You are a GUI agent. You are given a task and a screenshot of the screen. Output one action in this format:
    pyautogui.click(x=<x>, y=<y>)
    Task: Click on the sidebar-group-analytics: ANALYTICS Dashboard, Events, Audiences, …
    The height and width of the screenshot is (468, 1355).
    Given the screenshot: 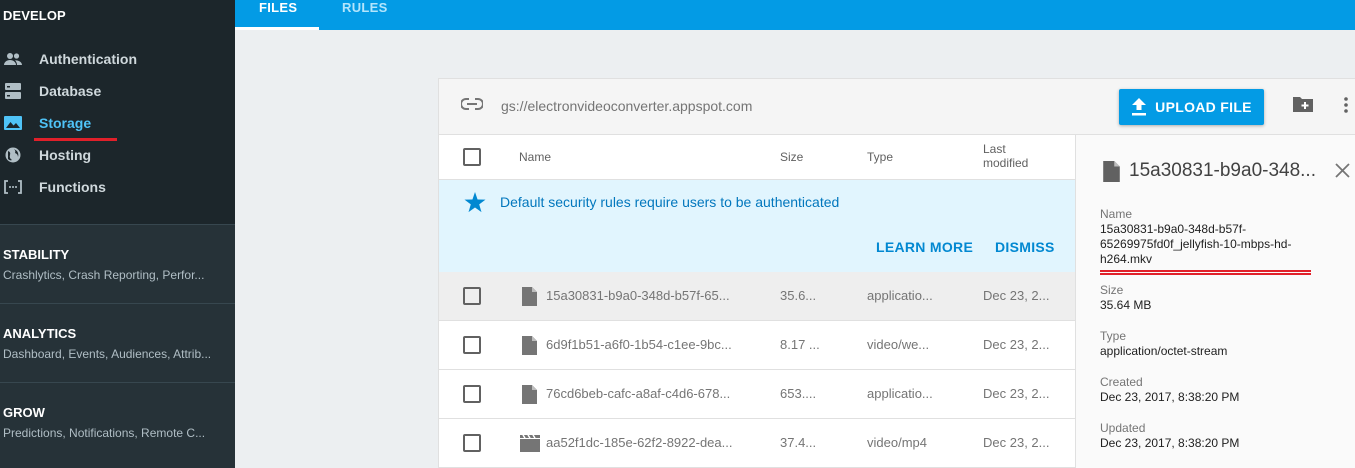 What is the action you would take?
    pyautogui.click(x=117, y=342)
    